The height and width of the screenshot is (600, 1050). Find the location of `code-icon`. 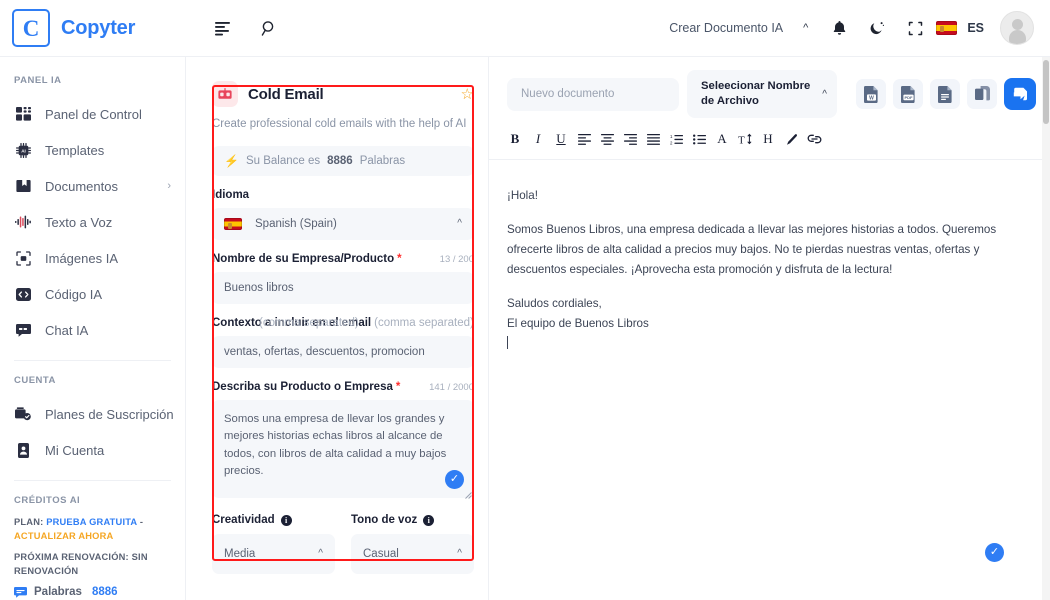

code-icon is located at coordinates (23, 294).